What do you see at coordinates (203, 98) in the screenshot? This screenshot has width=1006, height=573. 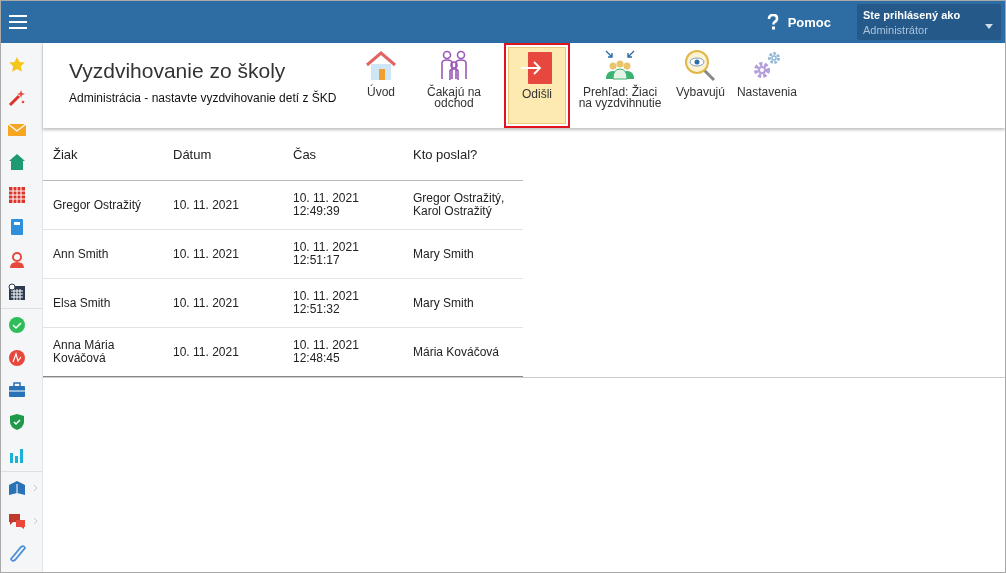 I see `page-subtitle: Administrácia - nastavte vyzdvihovanie detí z ŠKD` at bounding box center [203, 98].